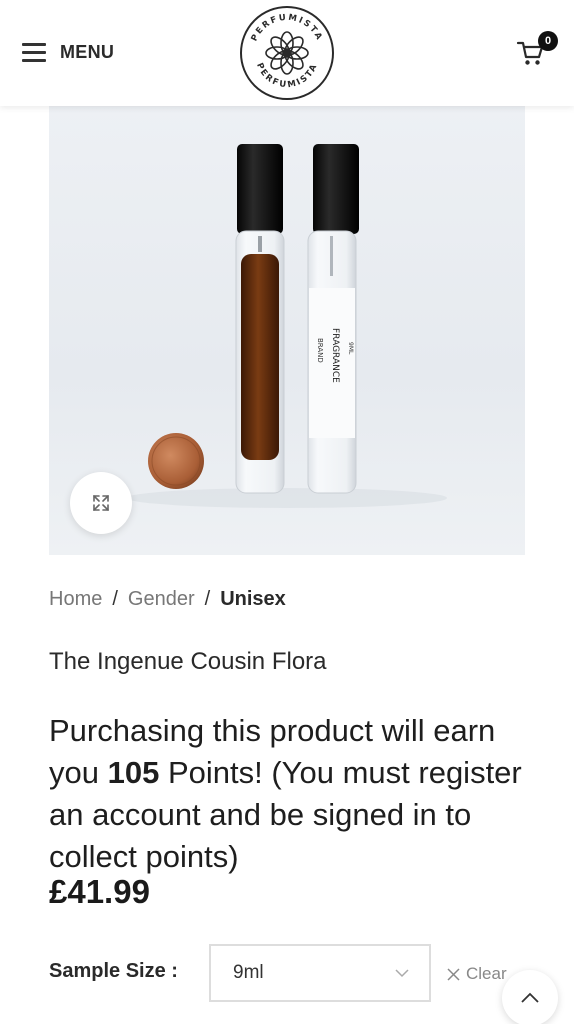 This screenshot has height=1024, width=574. What do you see at coordinates (453, 974) in the screenshot?
I see `close-icon` at bounding box center [453, 974].